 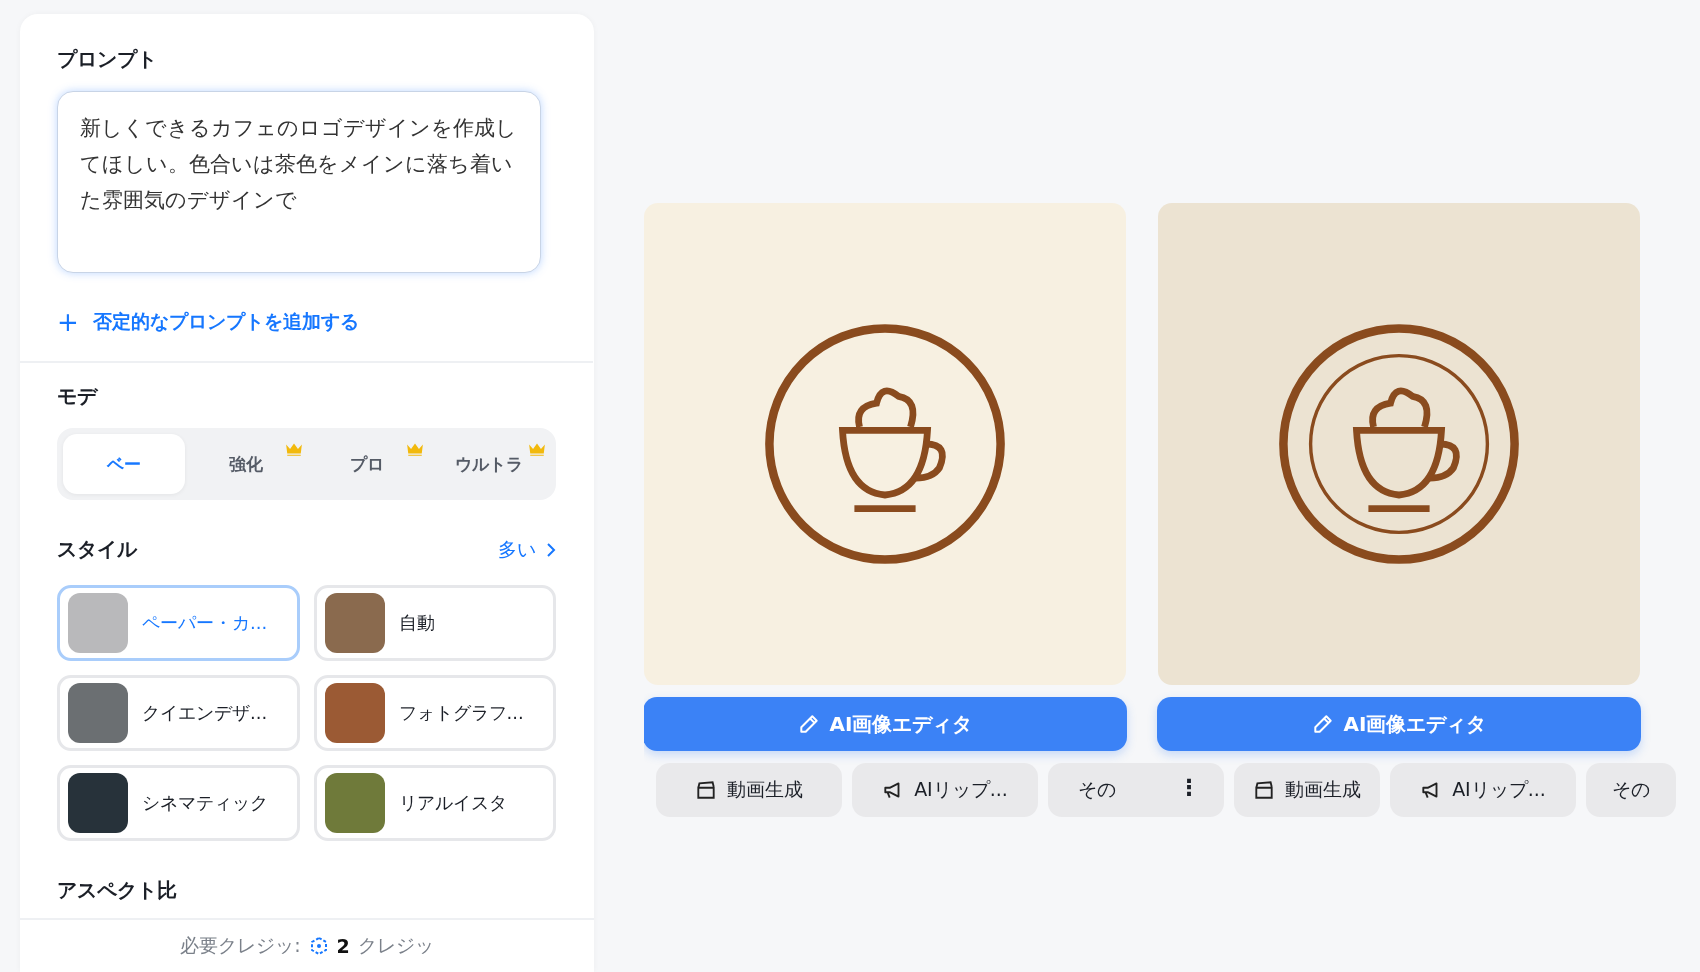 I want to click on credit-icon, so click(x=318, y=946).